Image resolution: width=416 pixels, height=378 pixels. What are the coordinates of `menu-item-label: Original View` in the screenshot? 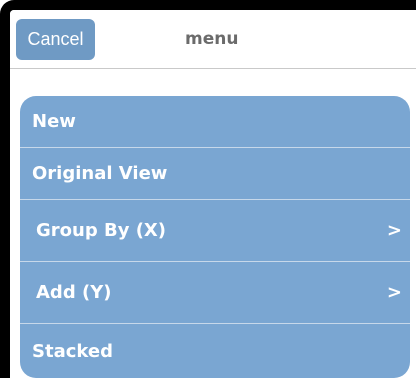 It's located at (100, 173).